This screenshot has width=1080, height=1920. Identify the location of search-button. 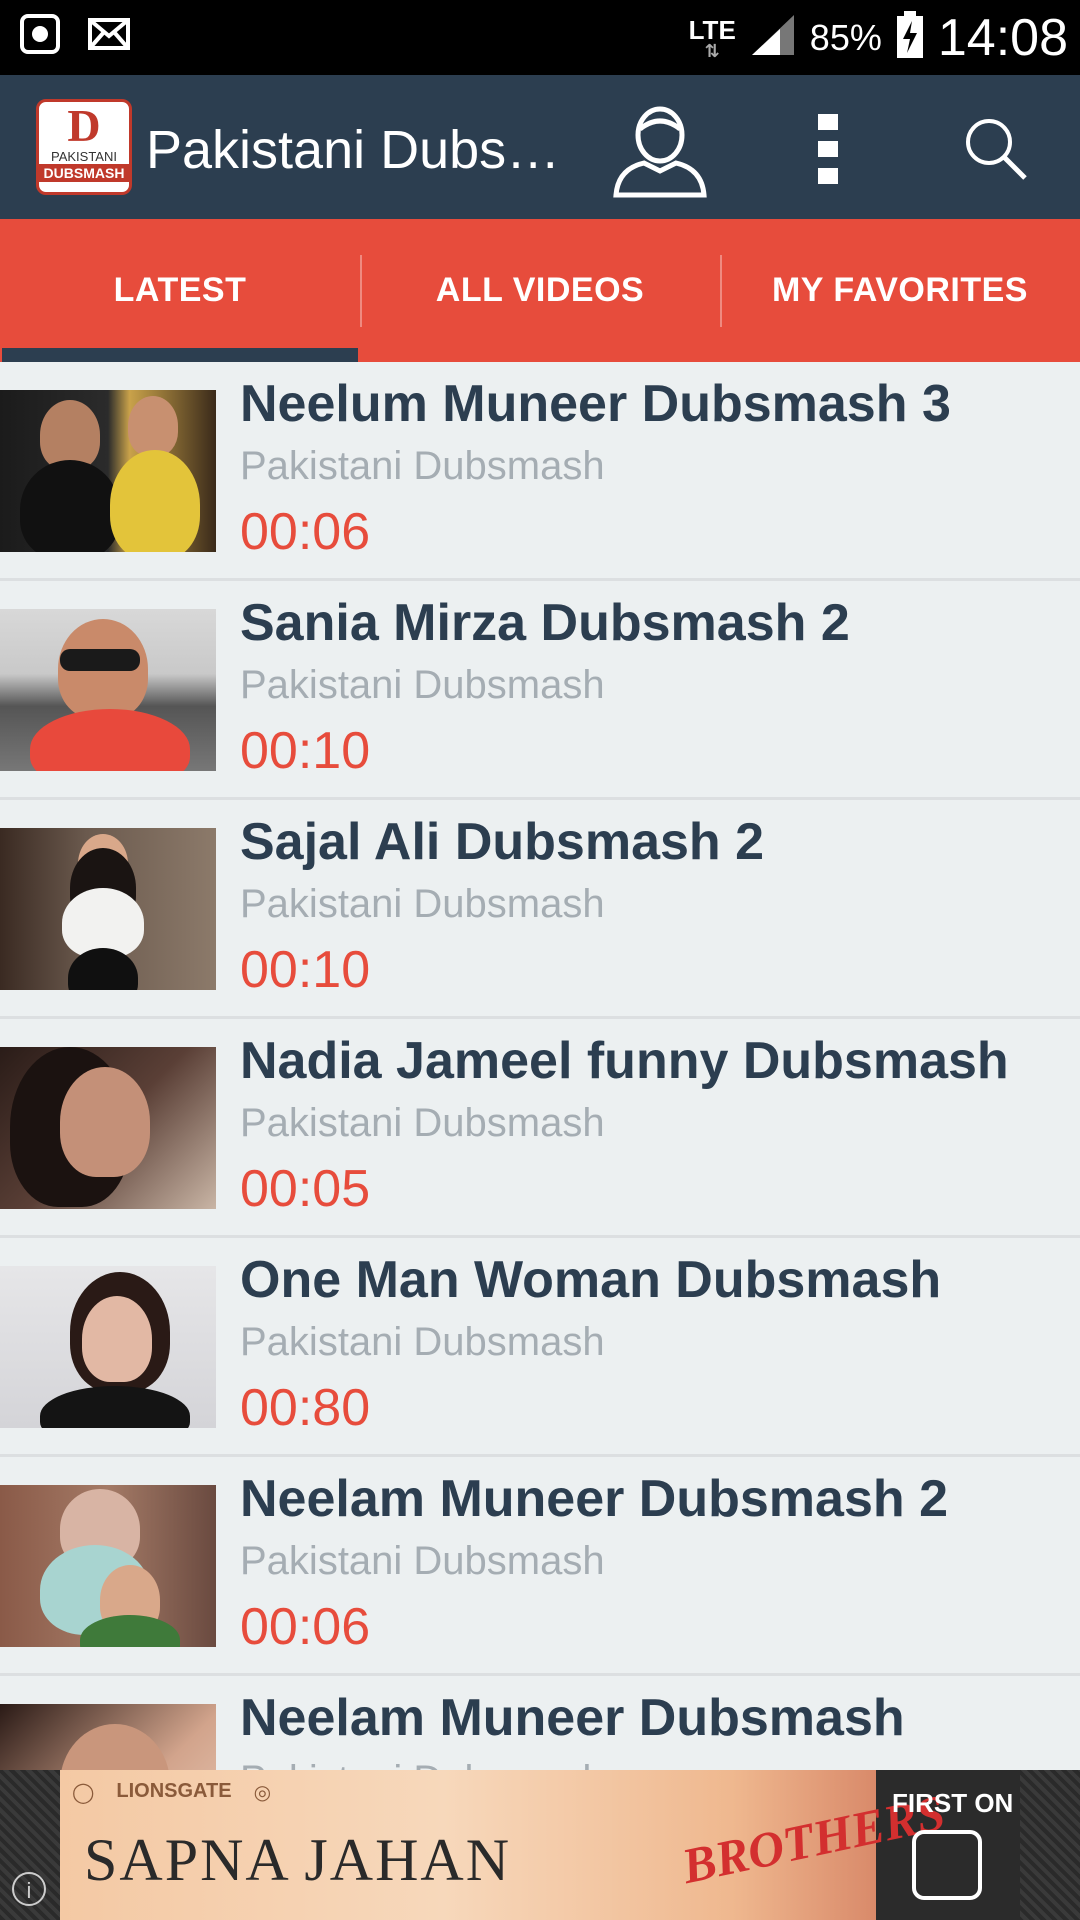
(996, 149).